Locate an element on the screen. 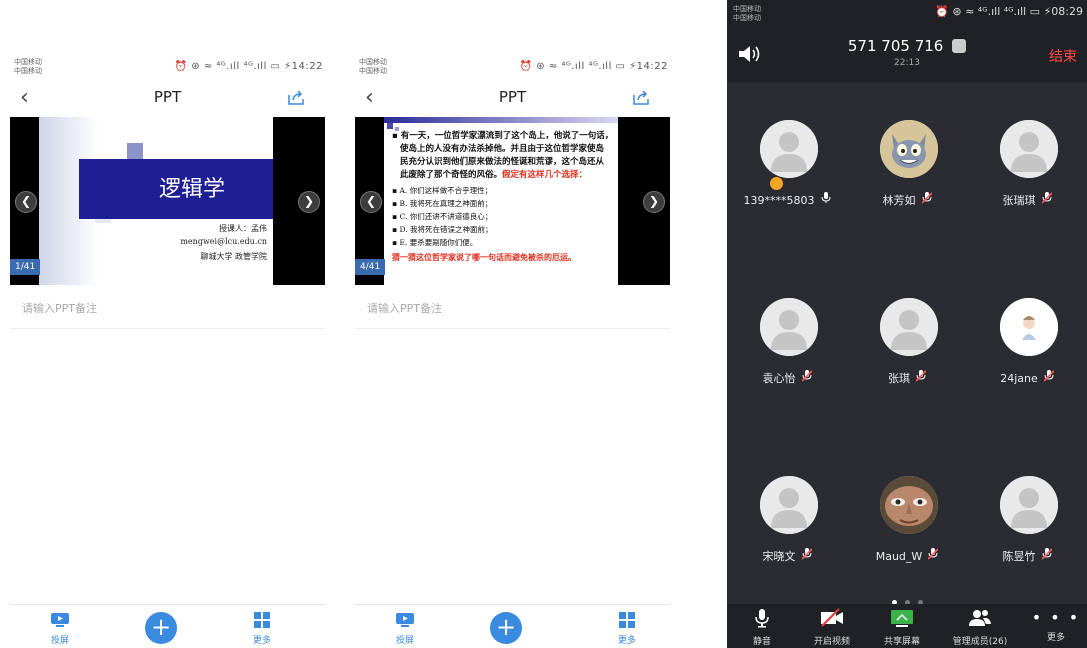 The height and width of the screenshot is (648, 1087). slide-option: ▪ E. 要杀要剐随你们便。 is located at coordinates (435, 242).